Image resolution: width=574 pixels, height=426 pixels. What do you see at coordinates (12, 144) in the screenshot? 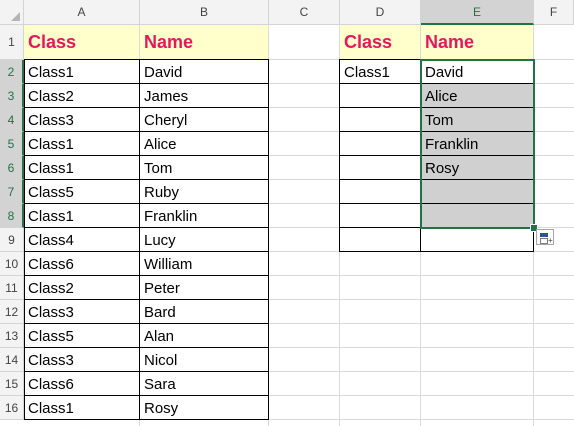
I see `row-header-5: 5` at bounding box center [12, 144].